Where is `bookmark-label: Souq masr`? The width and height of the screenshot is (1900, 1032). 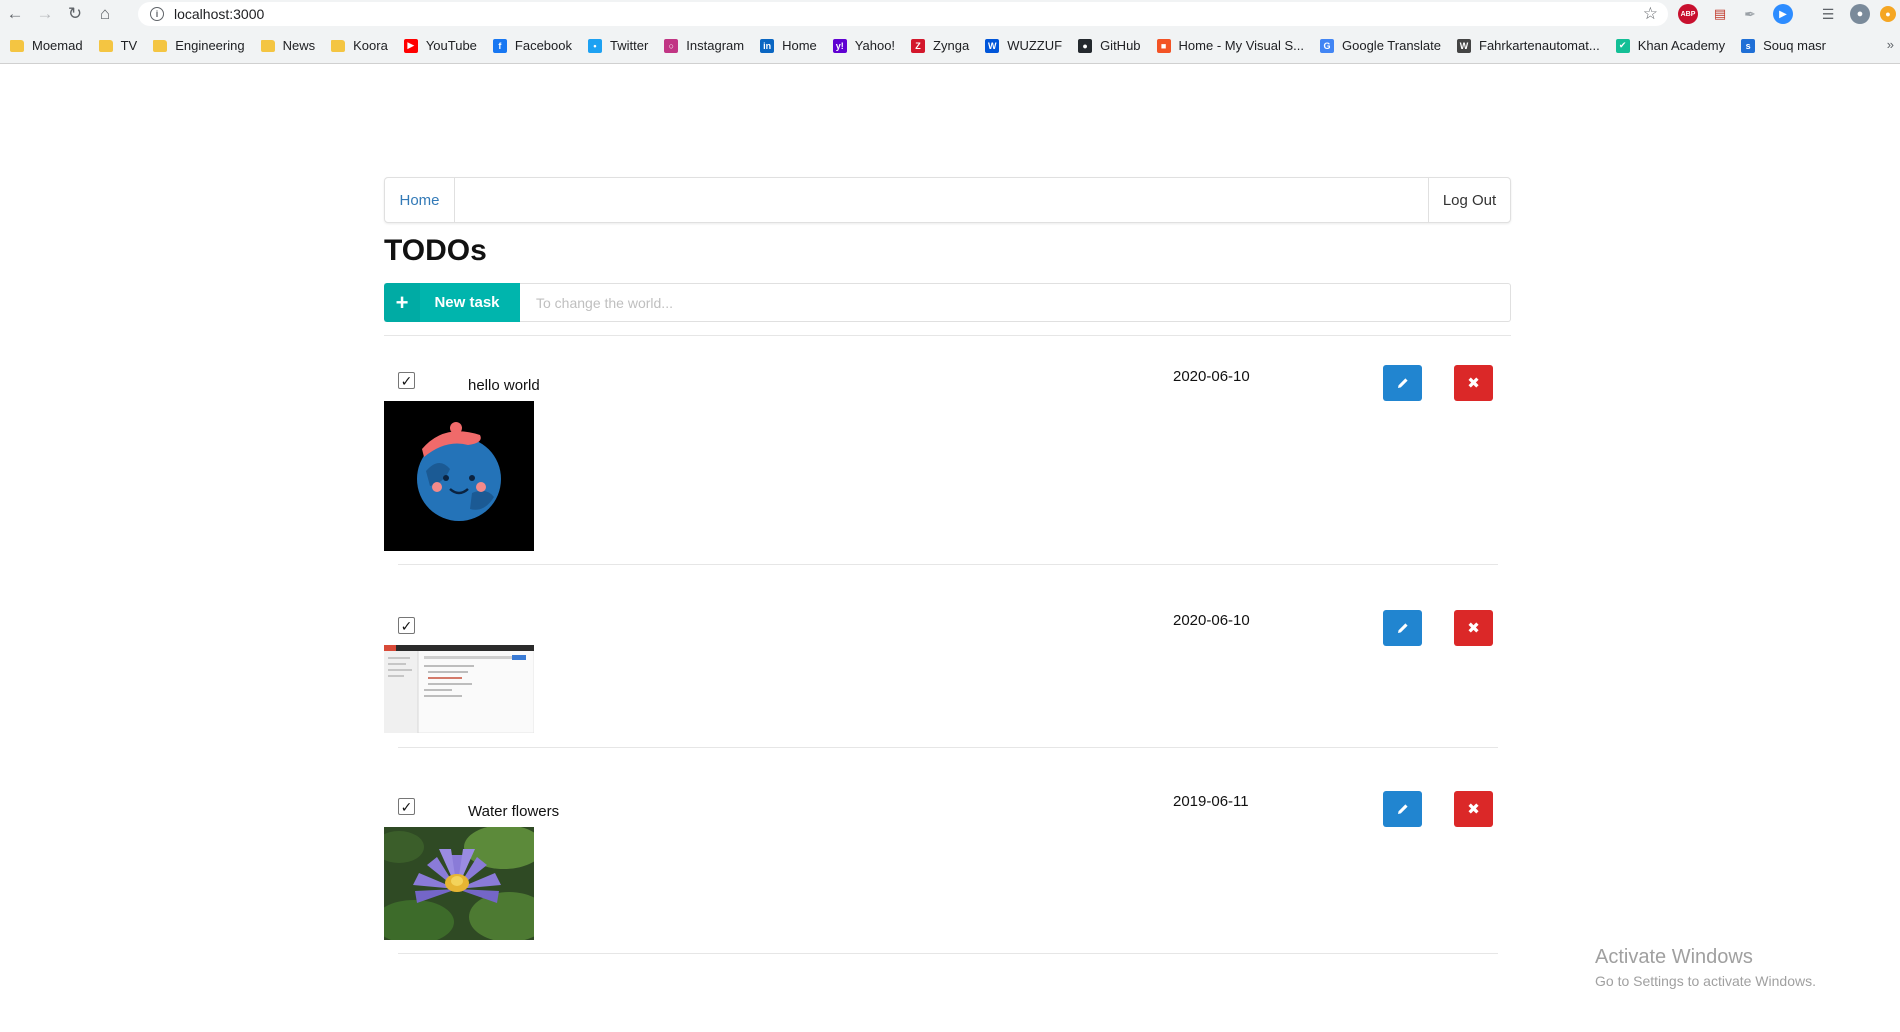
bookmark-label: Souq masr is located at coordinates (1795, 45).